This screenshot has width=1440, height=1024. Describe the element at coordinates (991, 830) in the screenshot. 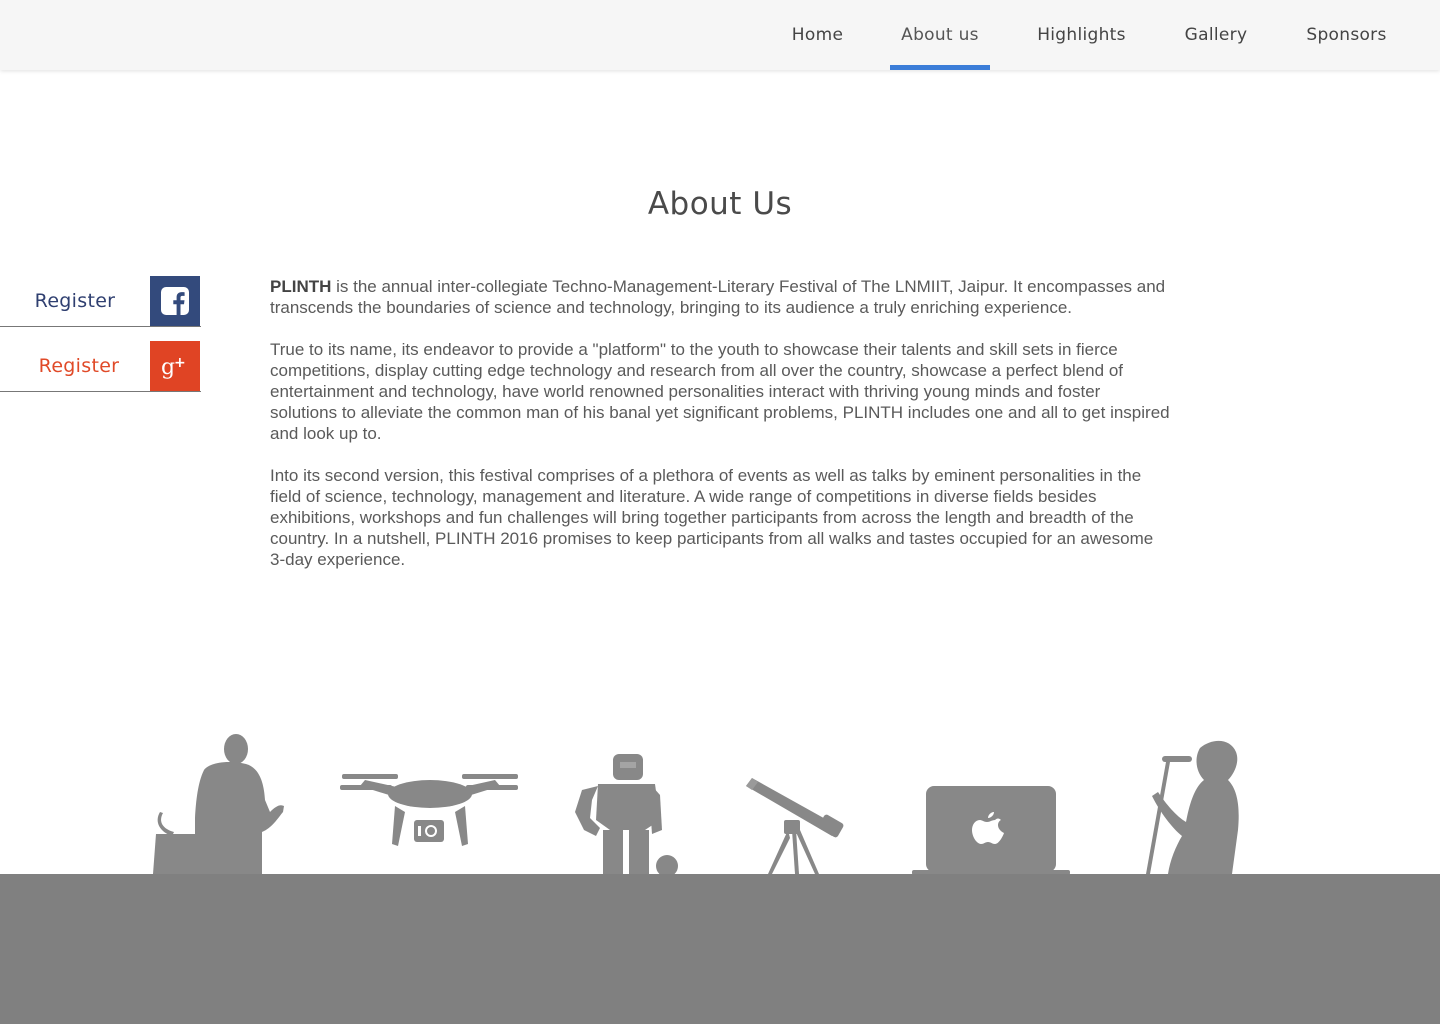

I see `laptop-apple-icon` at that location.